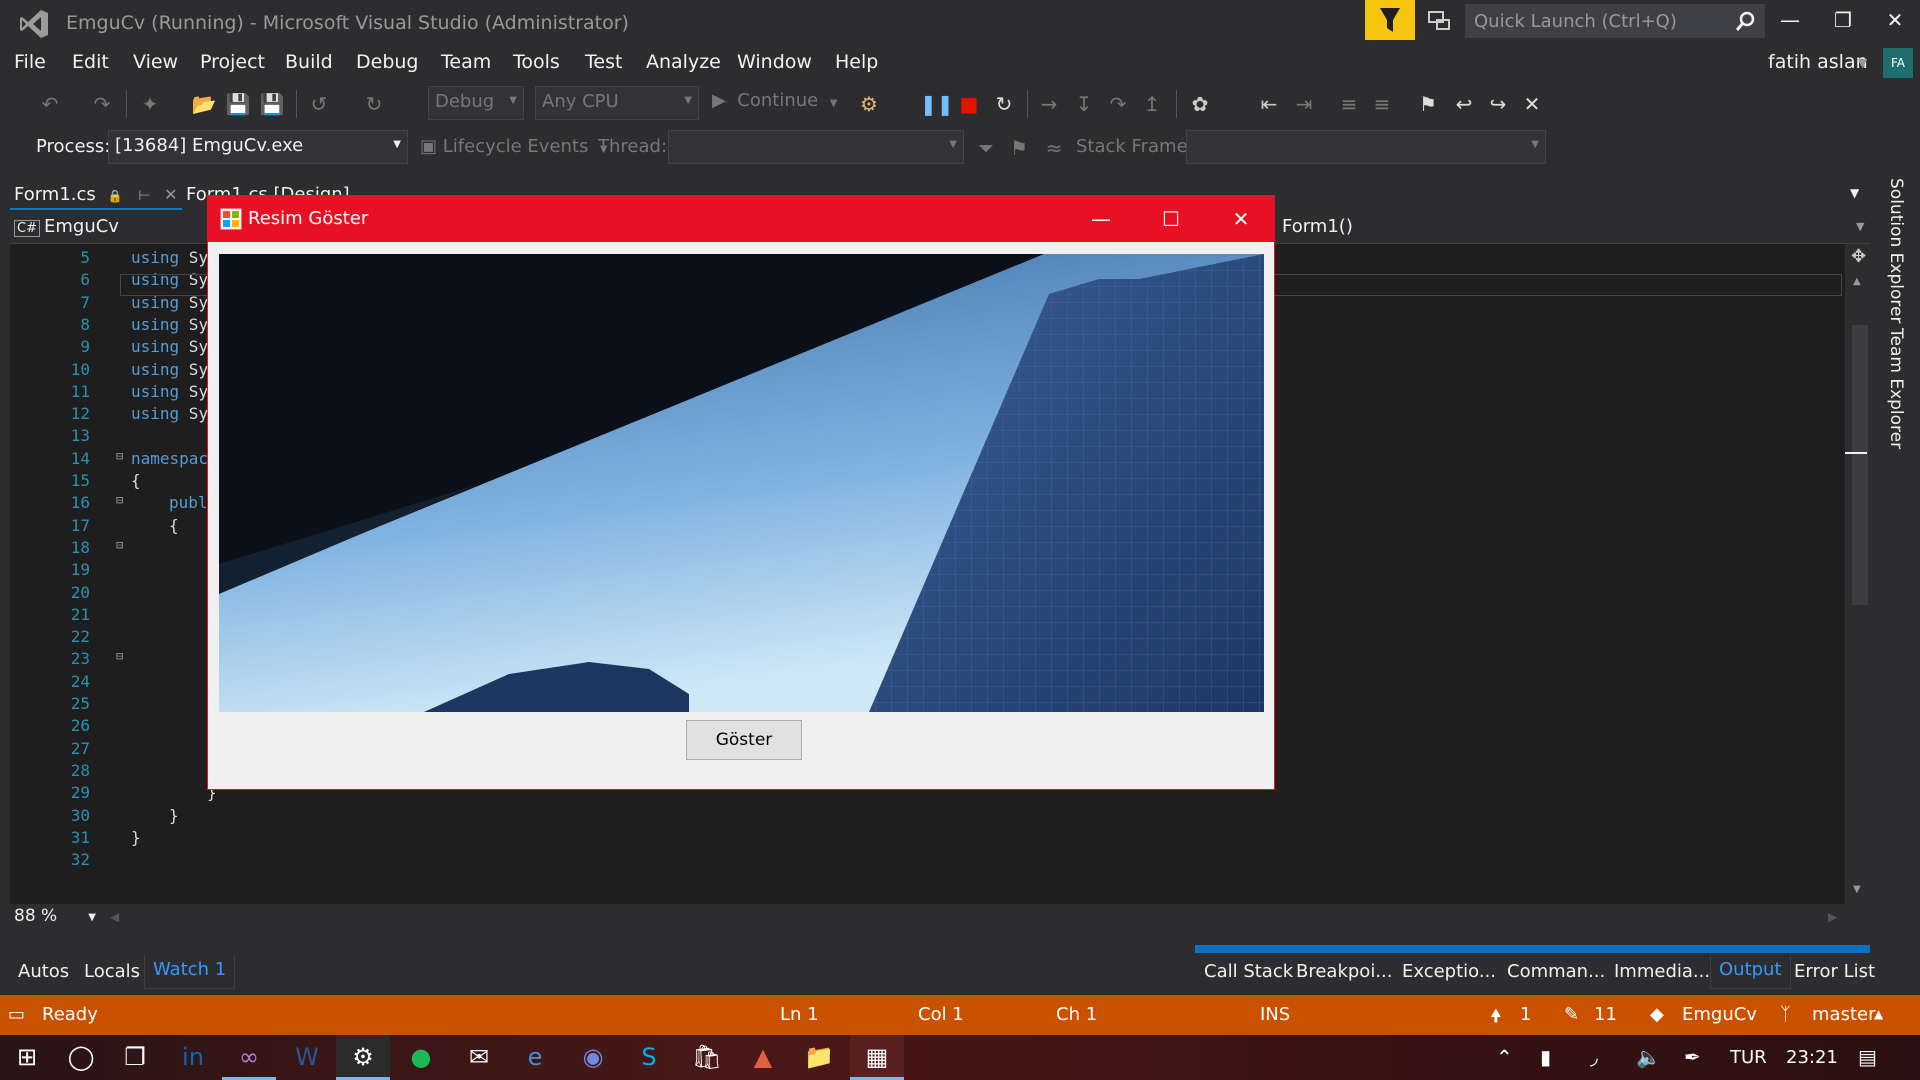 The width and height of the screenshot is (1920, 1080). I want to click on tab-call-stack: Call Stack, so click(1248, 971).